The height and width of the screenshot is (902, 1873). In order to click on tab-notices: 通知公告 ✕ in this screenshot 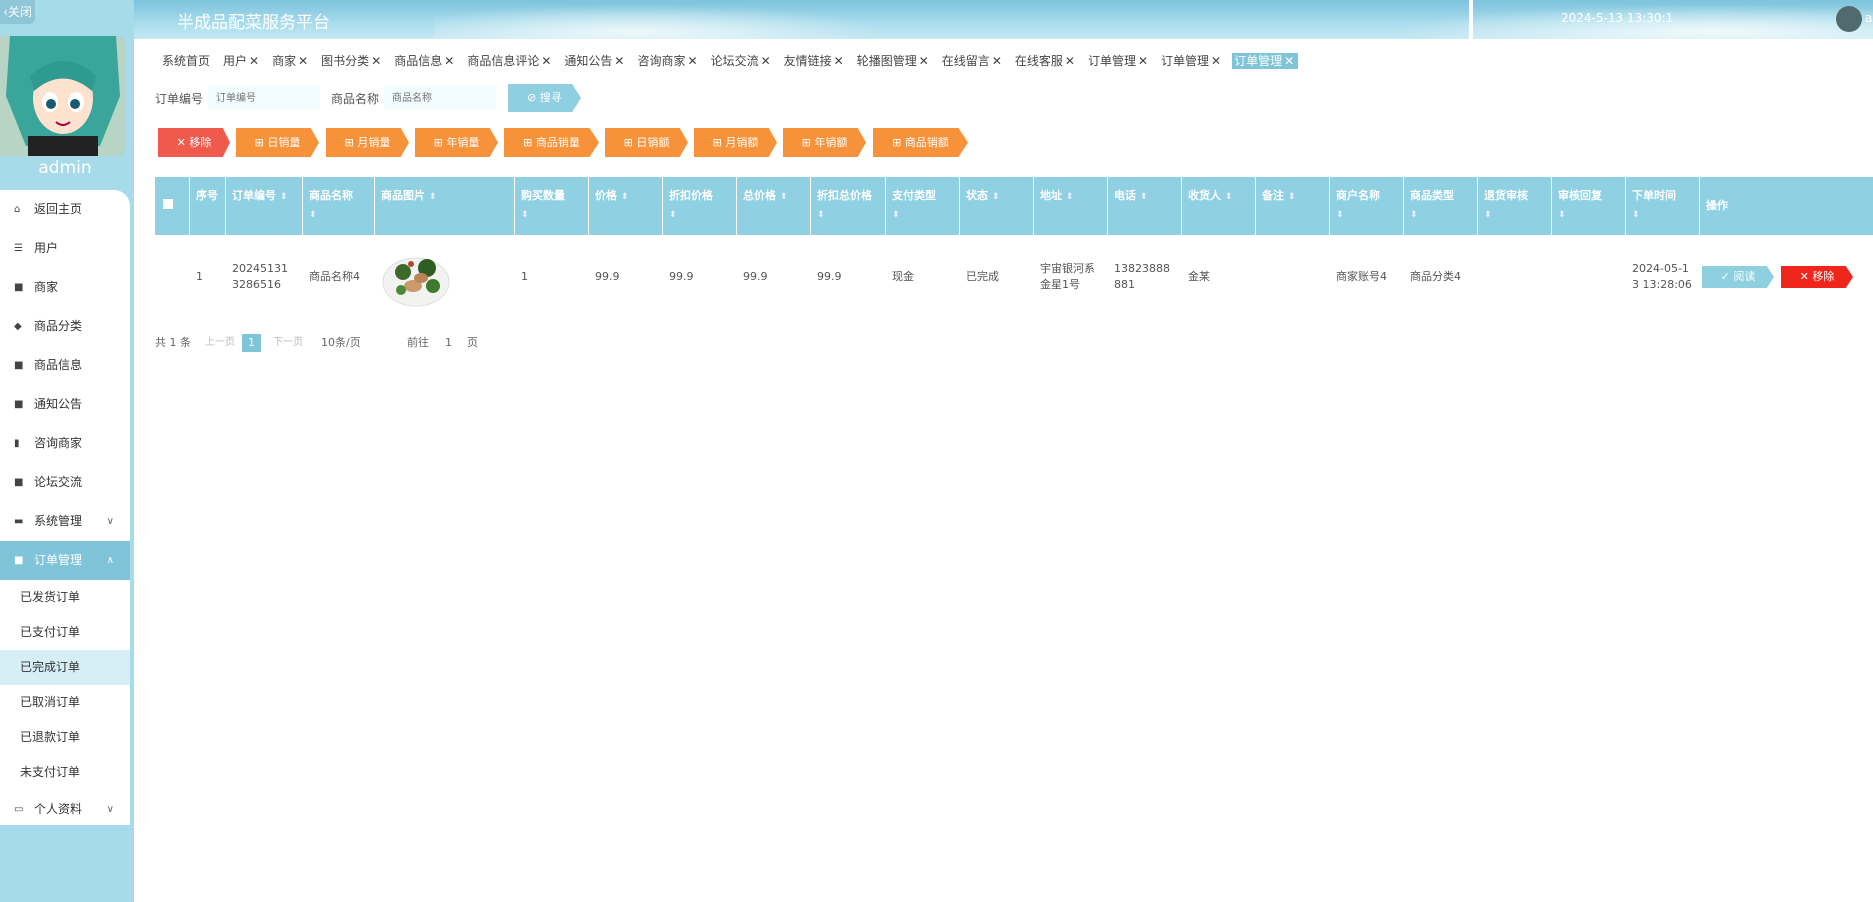, I will do `click(595, 61)`.